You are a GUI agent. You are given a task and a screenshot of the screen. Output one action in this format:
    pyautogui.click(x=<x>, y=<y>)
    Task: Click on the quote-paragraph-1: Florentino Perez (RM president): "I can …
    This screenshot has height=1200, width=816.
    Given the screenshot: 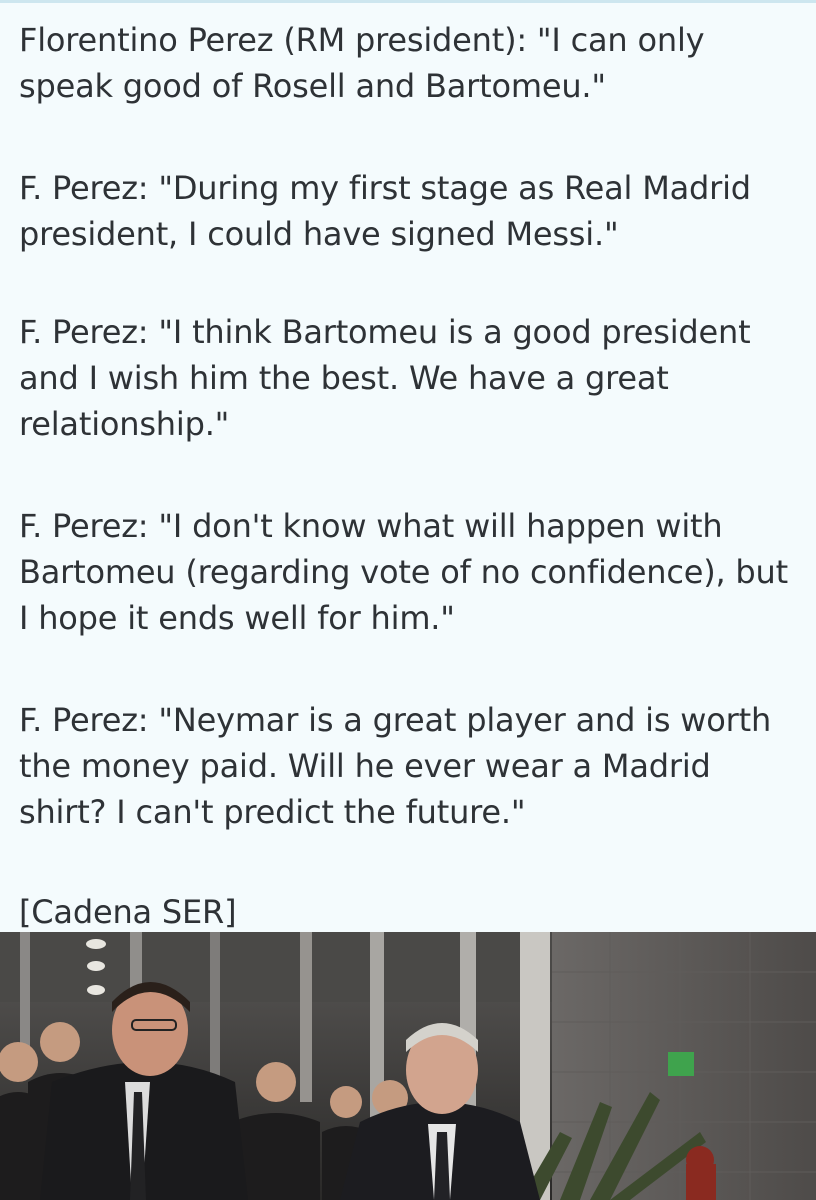 What is the action you would take?
    pyautogui.click(x=362, y=63)
    